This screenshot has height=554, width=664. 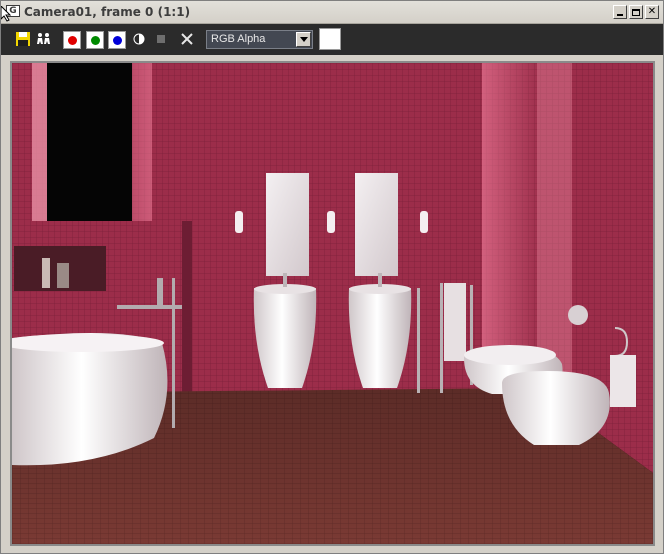 I want to click on maximize-icon, so click(x=636, y=12).